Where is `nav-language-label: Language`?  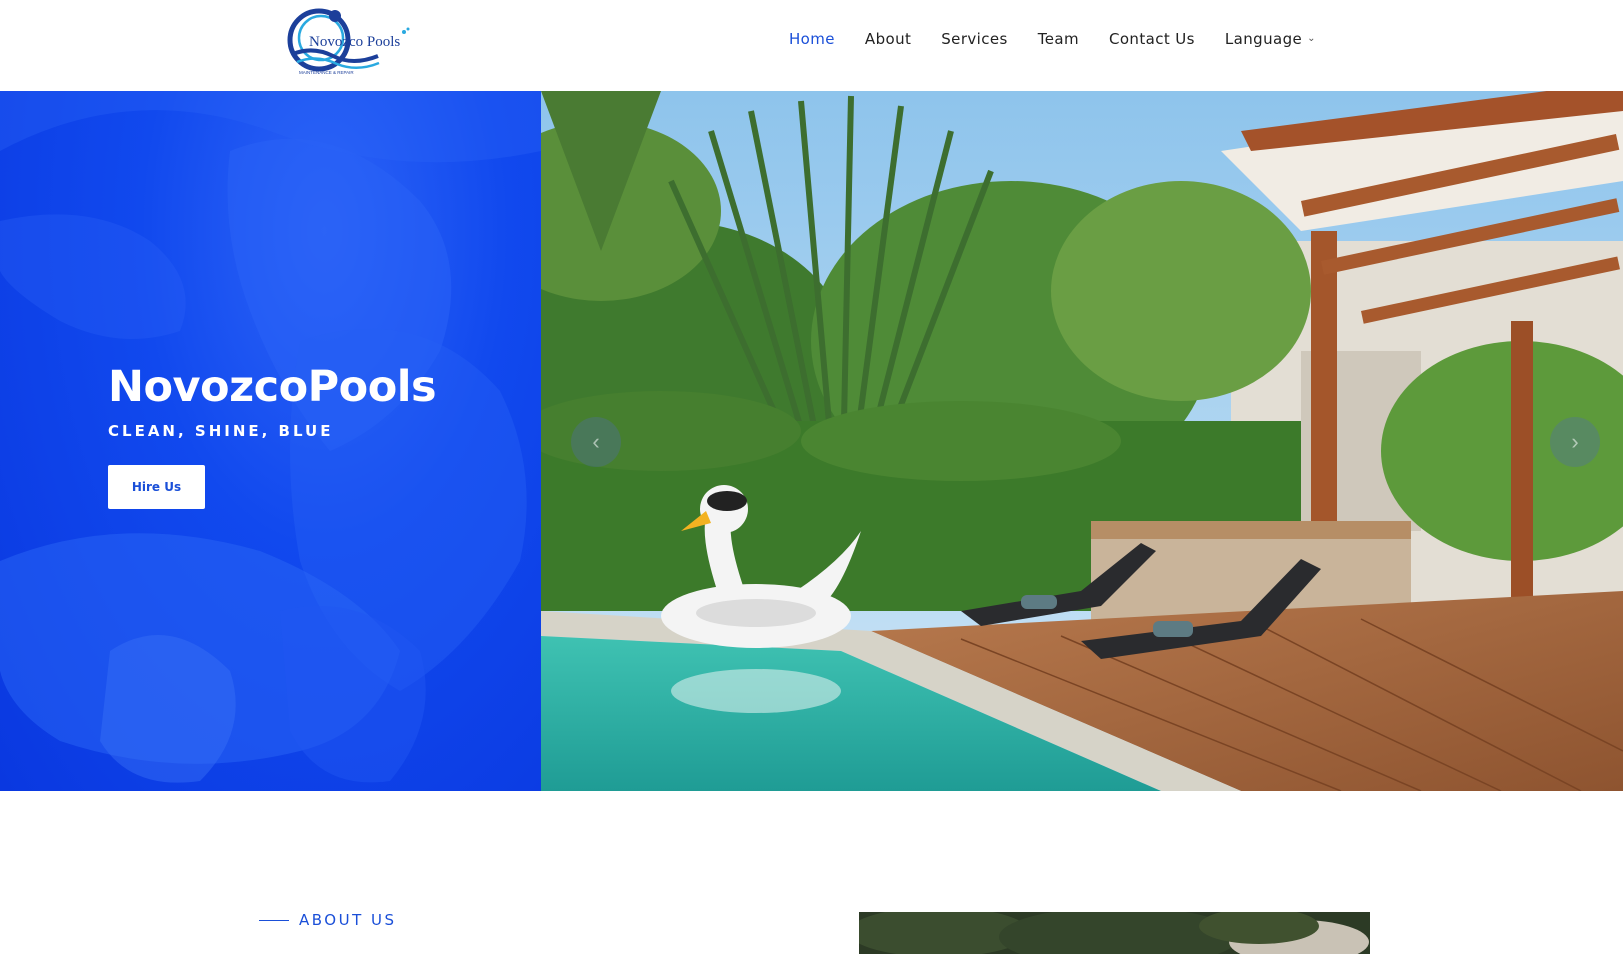
nav-language-label: Language is located at coordinates (1263, 39).